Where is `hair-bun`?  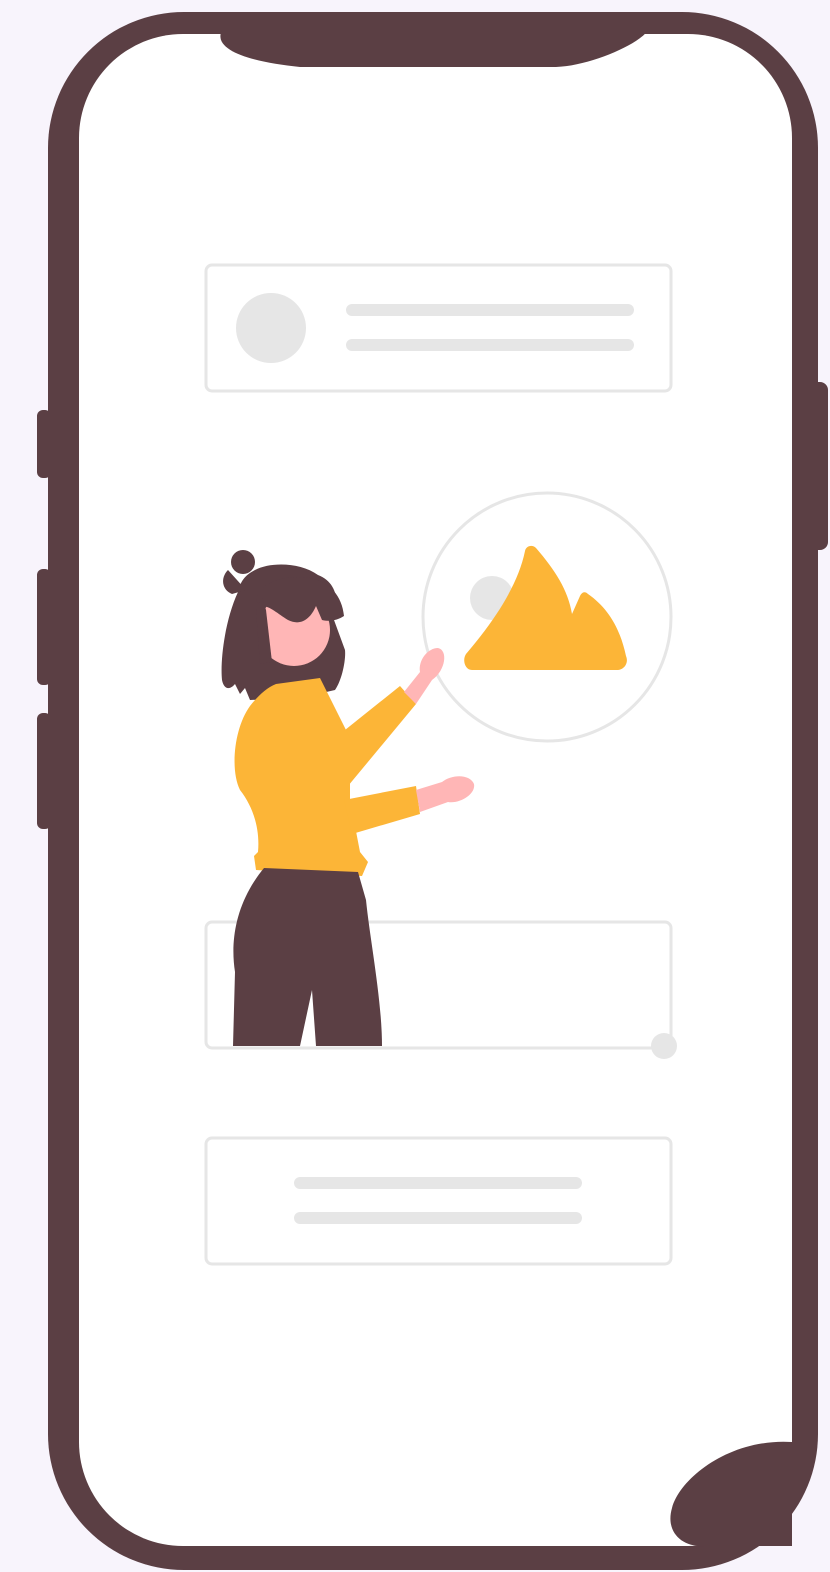
hair-bun is located at coordinates (243, 562).